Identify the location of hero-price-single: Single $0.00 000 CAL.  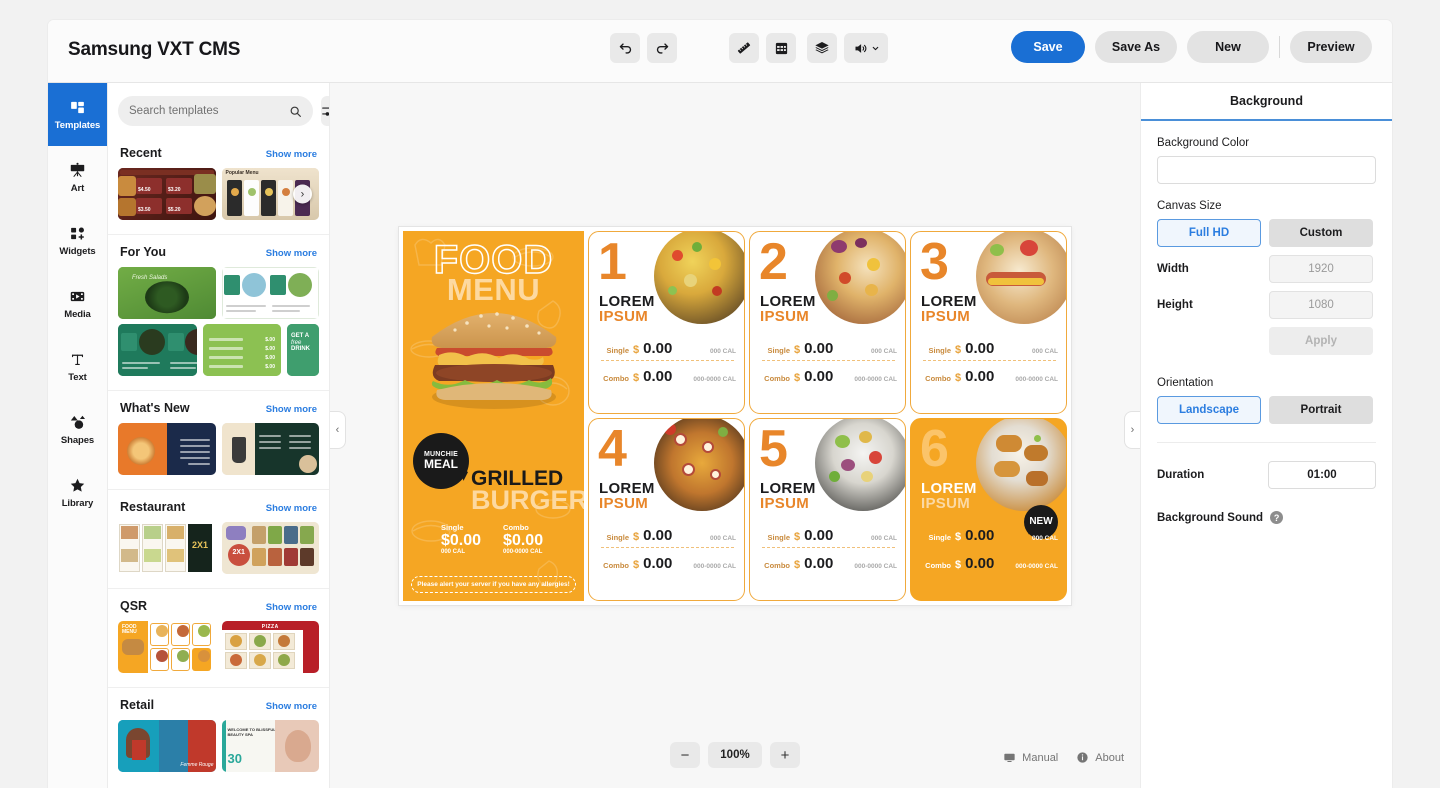
(461, 539).